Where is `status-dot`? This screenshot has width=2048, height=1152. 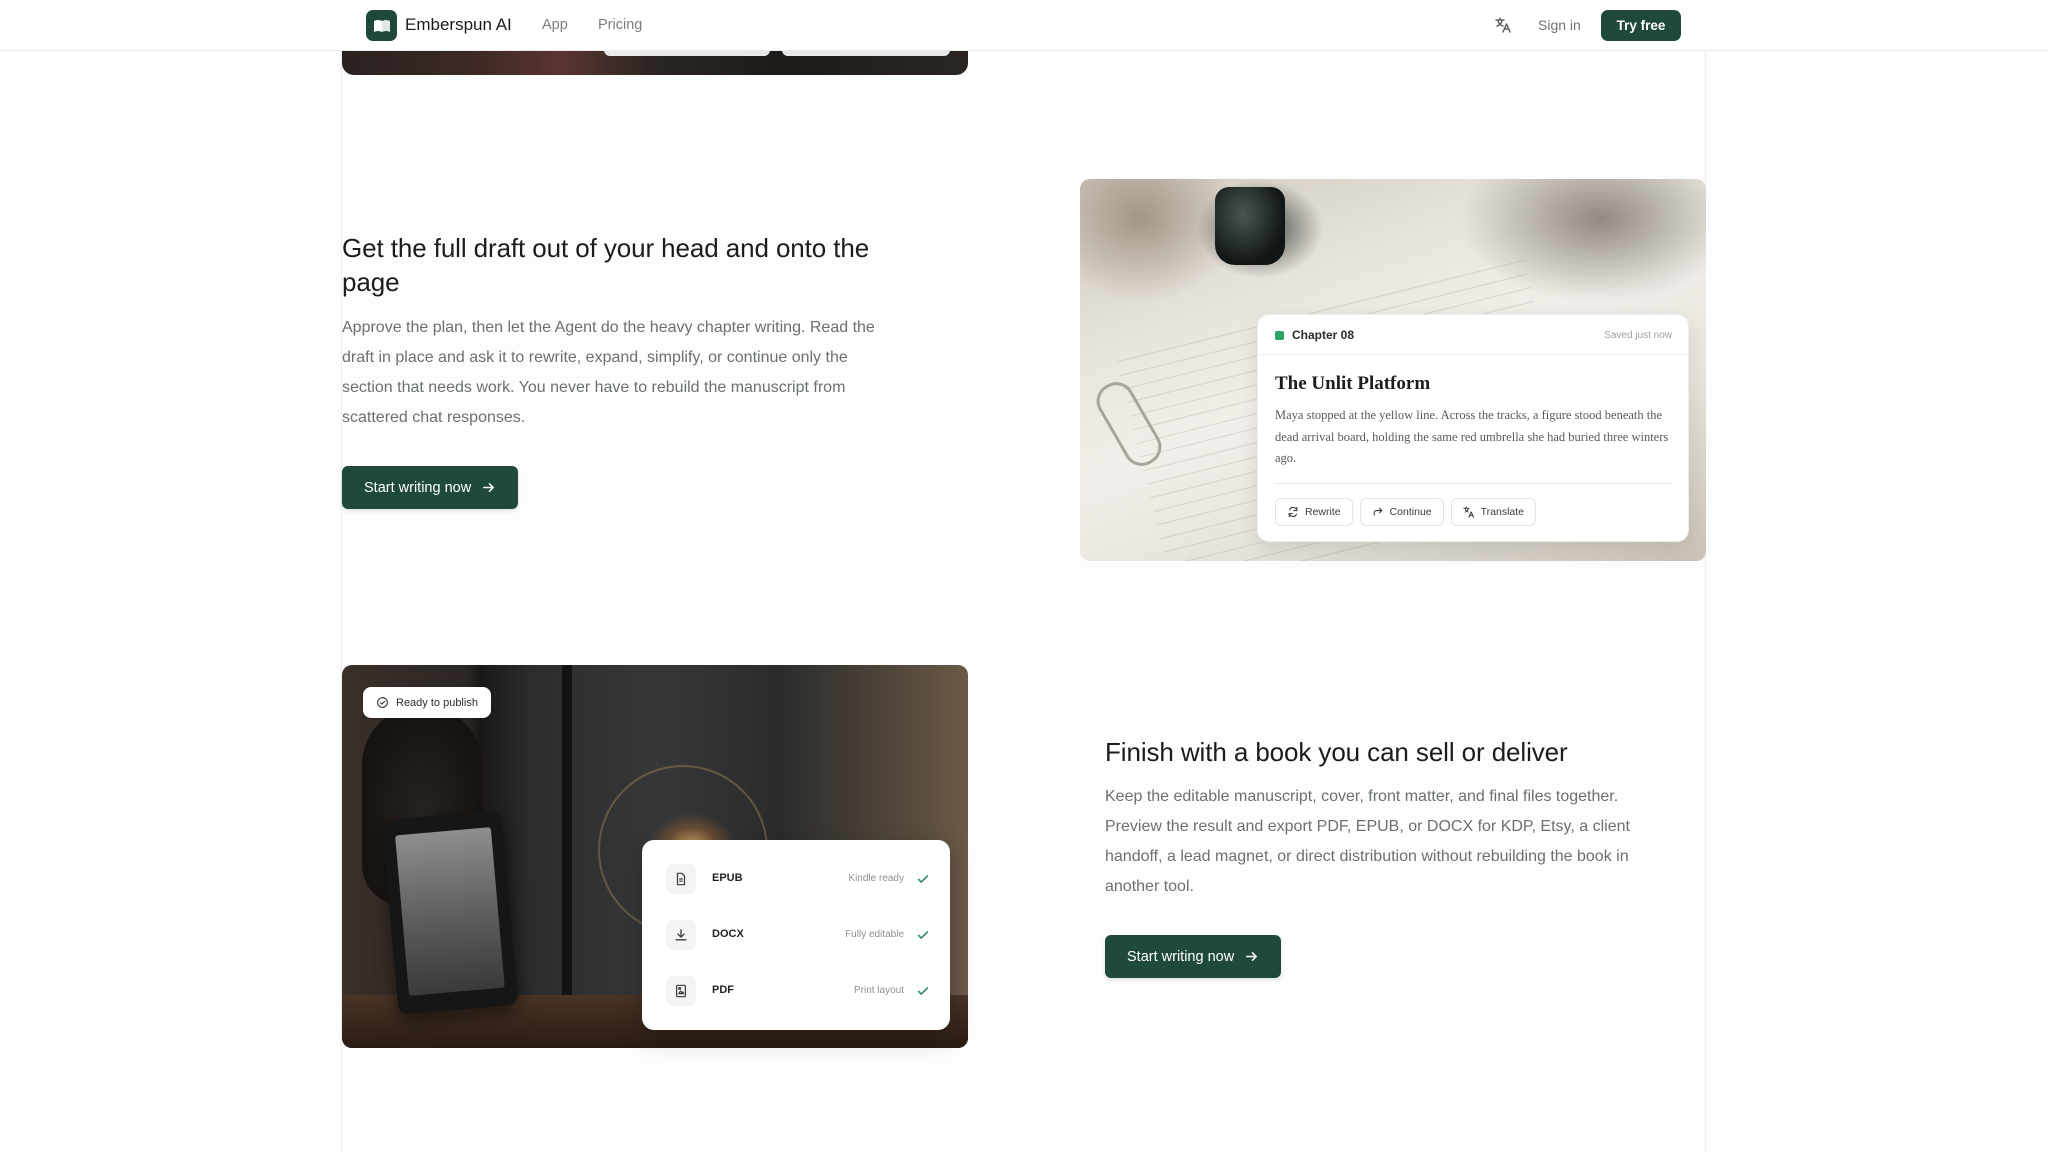 status-dot is located at coordinates (1279, 335).